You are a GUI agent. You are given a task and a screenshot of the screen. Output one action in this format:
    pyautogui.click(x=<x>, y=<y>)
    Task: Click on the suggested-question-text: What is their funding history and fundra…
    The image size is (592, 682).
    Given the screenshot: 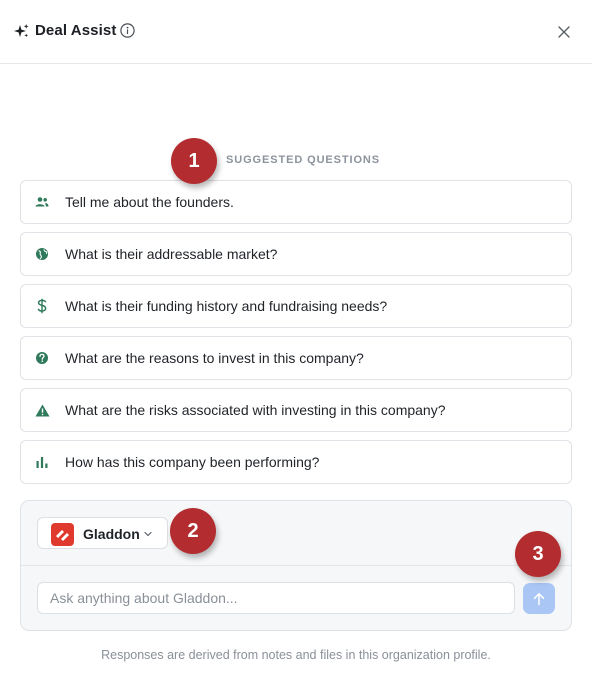 What is the action you would take?
    pyautogui.click(x=226, y=306)
    